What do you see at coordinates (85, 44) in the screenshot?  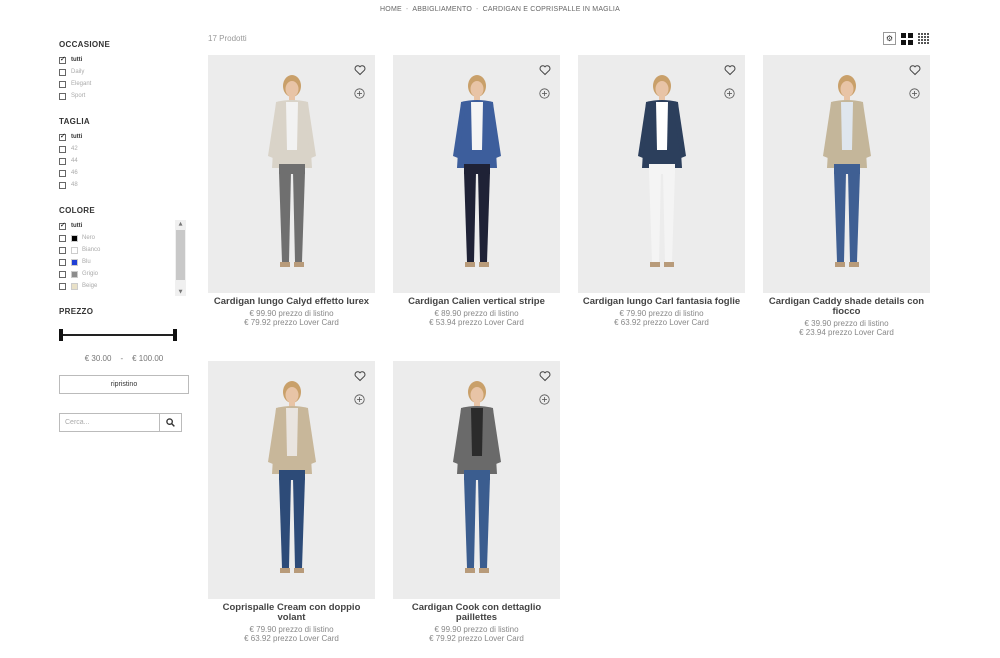 I see `filter-title-occasione: OCCASIONE` at bounding box center [85, 44].